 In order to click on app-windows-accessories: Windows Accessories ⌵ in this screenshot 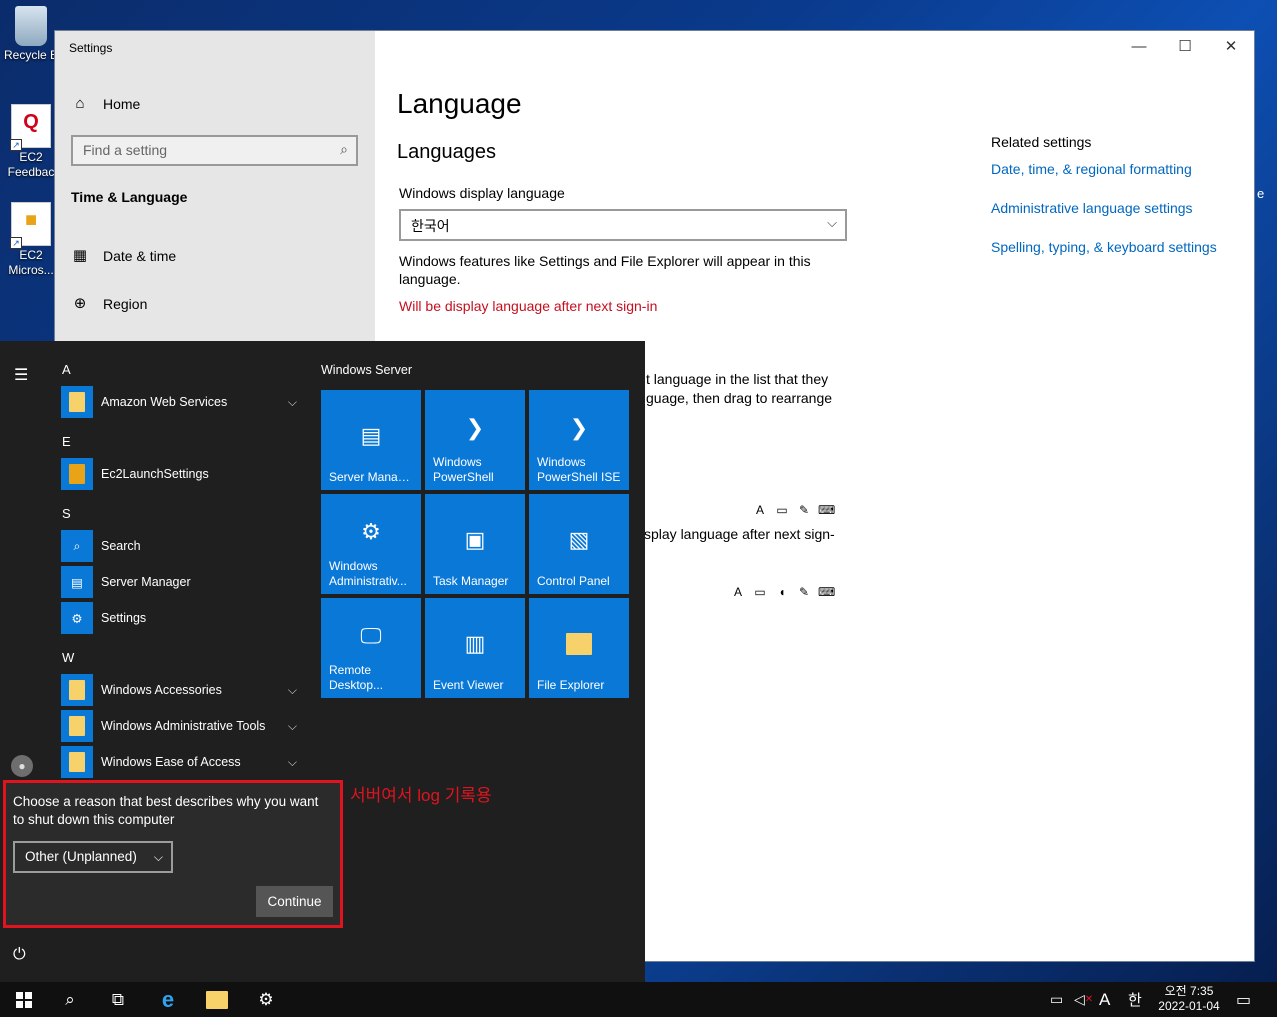, I will do `click(181, 690)`.